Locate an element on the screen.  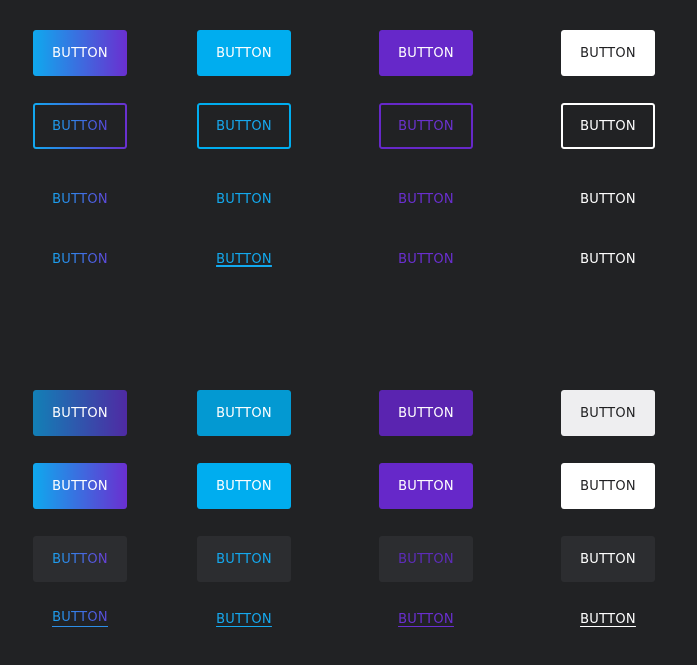
white-outlined-button: BUTTON is located at coordinates (608, 126).